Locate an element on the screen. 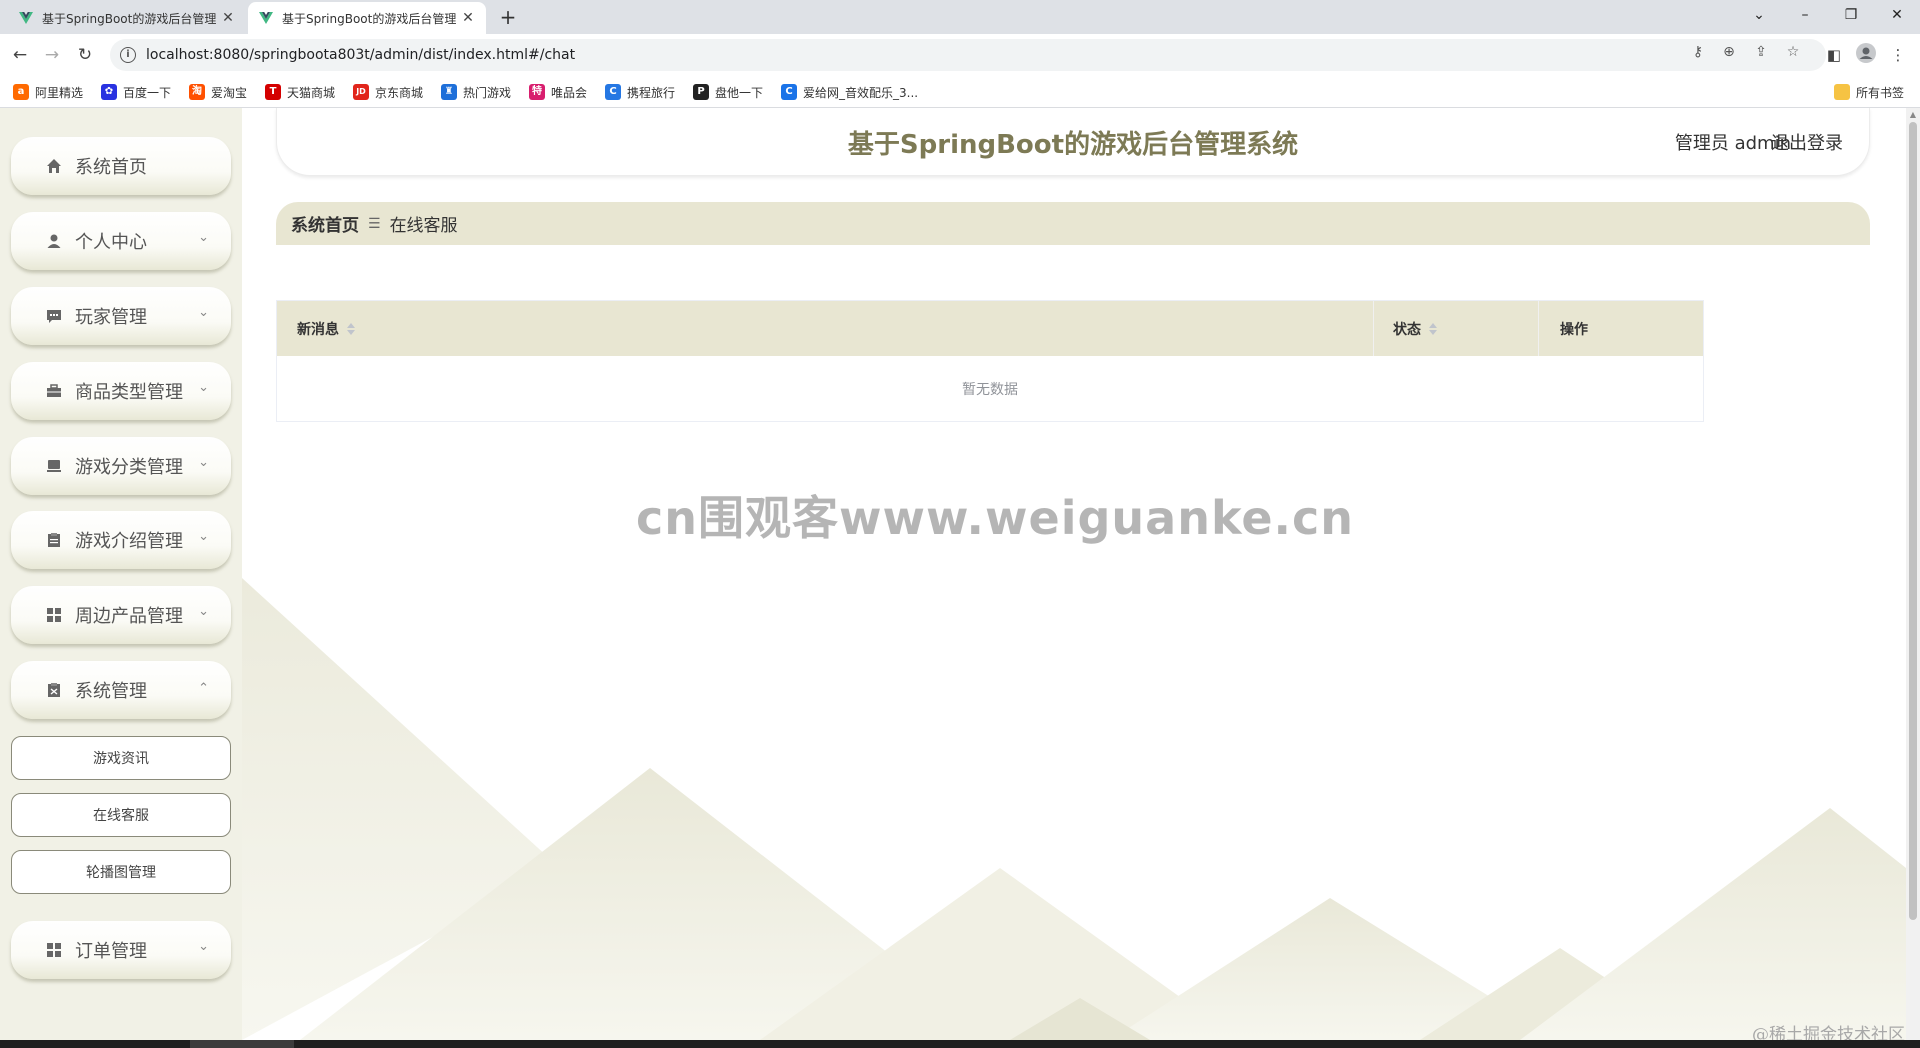  baidu-paw-icon: ✿ is located at coordinates (109, 92).